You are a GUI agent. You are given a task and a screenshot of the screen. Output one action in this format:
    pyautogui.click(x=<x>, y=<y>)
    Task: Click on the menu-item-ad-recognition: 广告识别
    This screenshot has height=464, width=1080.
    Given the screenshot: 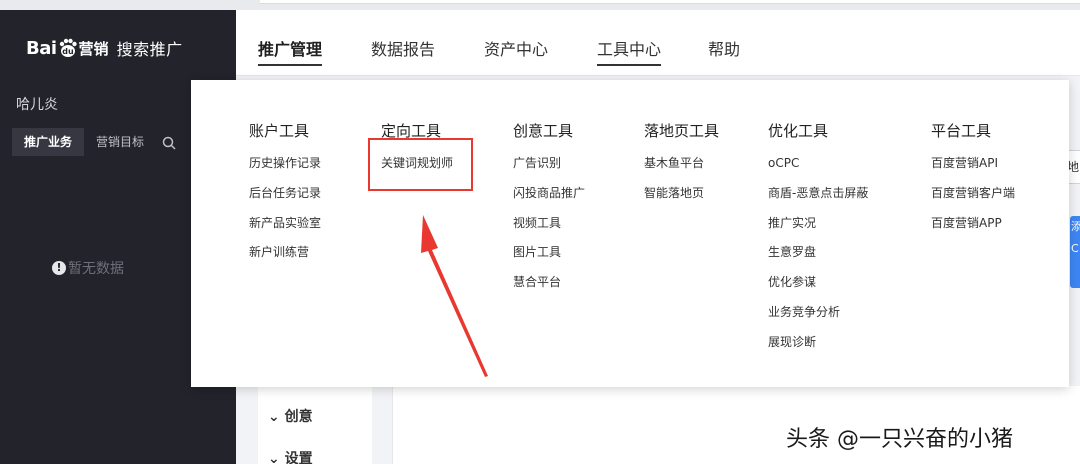 What is the action you would take?
    pyautogui.click(x=549, y=169)
    